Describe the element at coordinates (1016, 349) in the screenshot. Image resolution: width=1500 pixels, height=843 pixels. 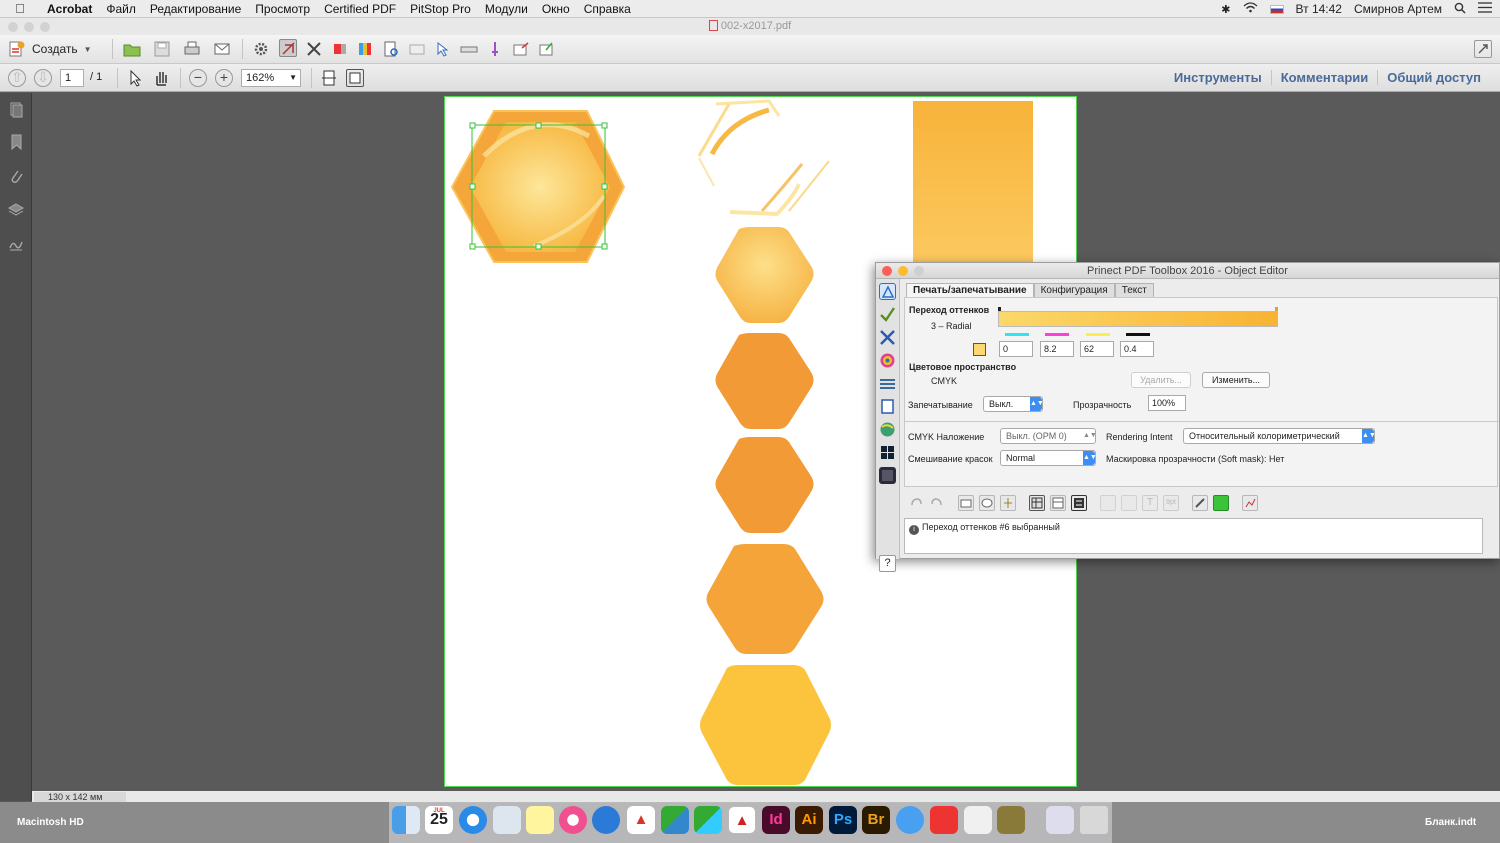
I see `cyan-input: 0` at that location.